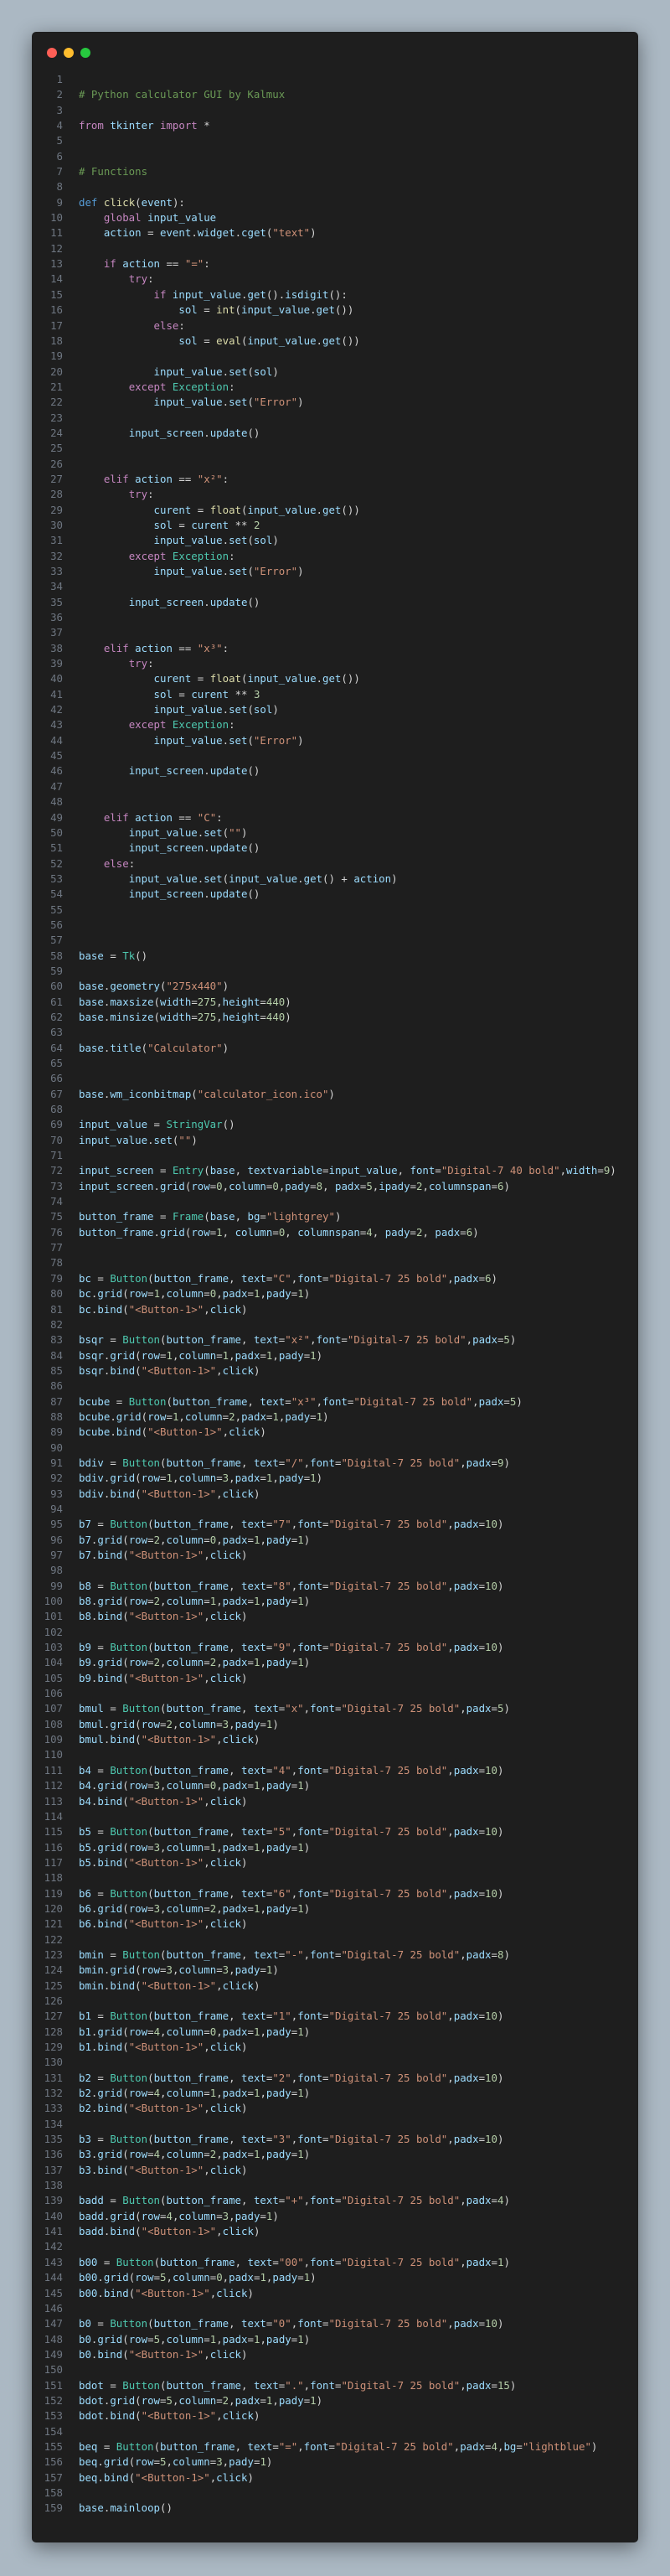 The height and width of the screenshot is (2576, 670). What do you see at coordinates (281, 2016) in the screenshot?
I see `code-token: "1"` at bounding box center [281, 2016].